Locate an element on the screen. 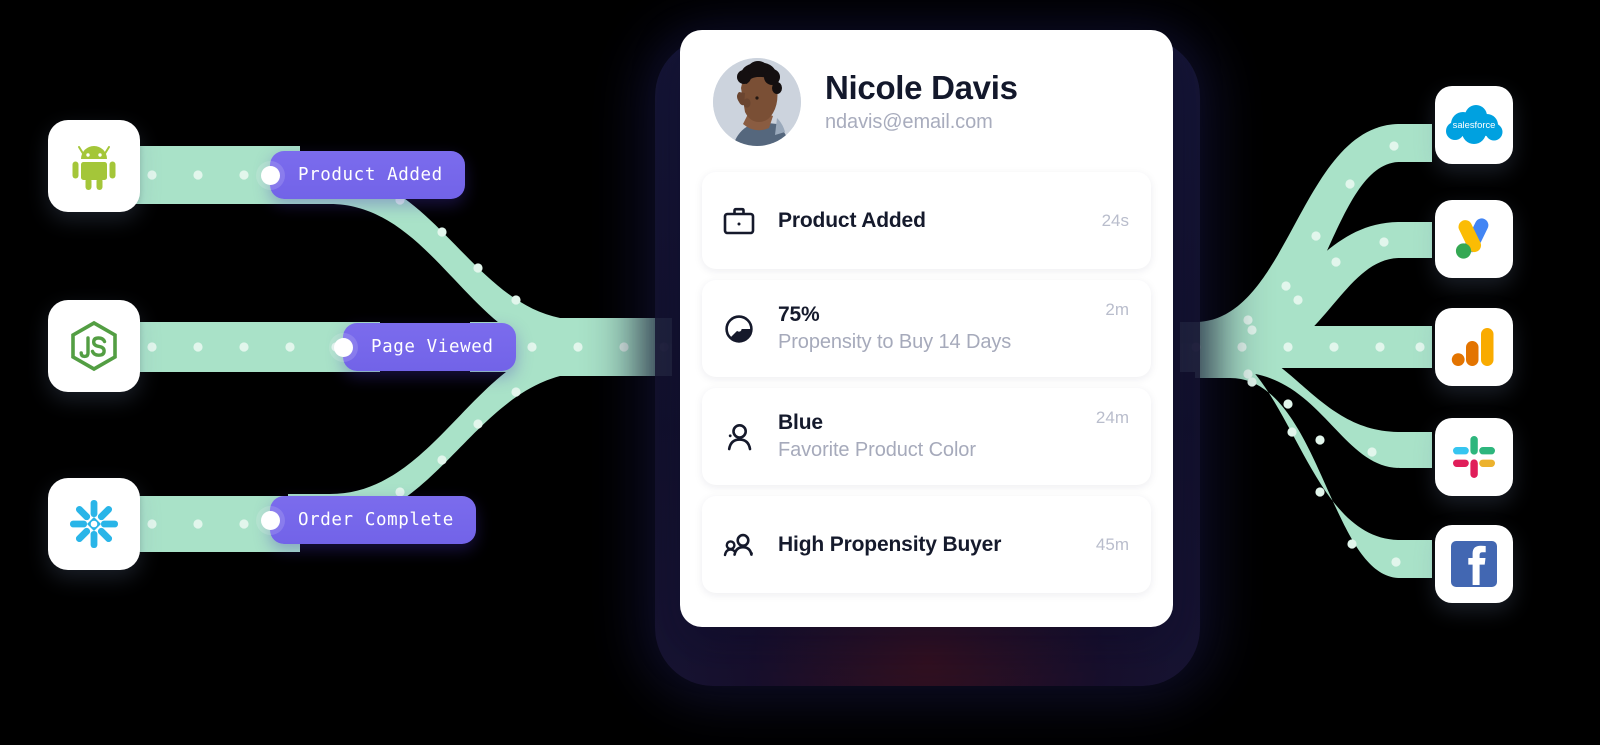 The height and width of the screenshot is (745, 1600). svg-text: salesforce is located at coordinates (1474, 124).